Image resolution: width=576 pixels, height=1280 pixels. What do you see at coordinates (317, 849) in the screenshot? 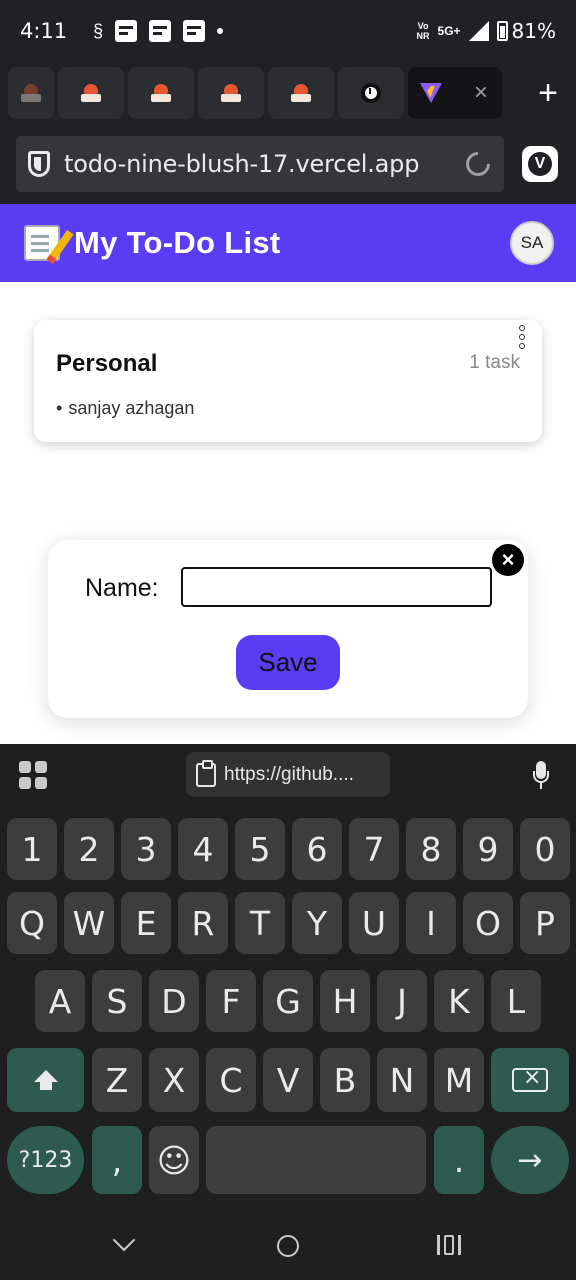
I see `key-6: 6` at bounding box center [317, 849].